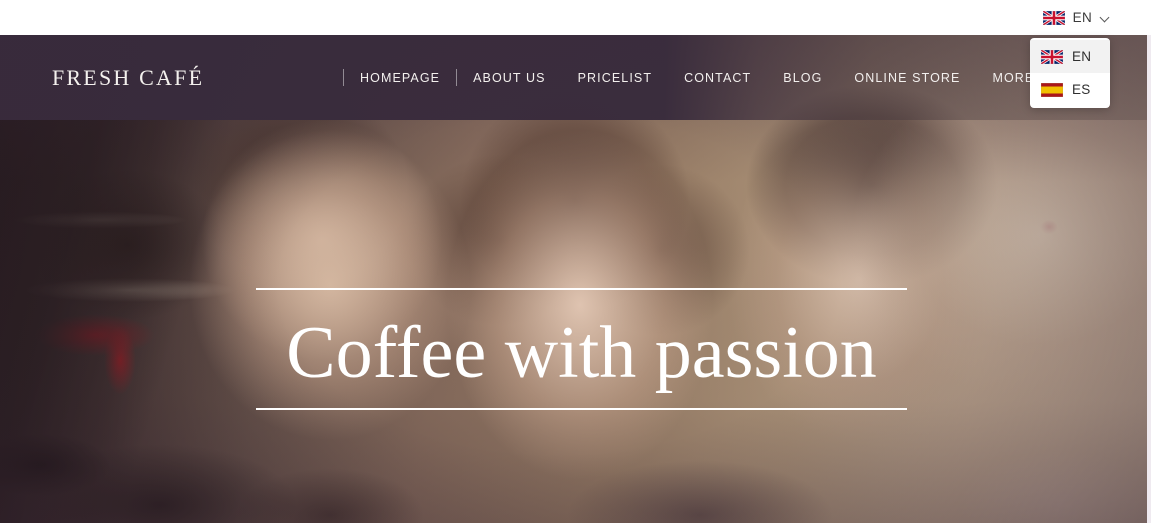 The width and height of the screenshot is (1151, 523). I want to click on nav-item-about-us-label: ABOUT US, so click(509, 77).